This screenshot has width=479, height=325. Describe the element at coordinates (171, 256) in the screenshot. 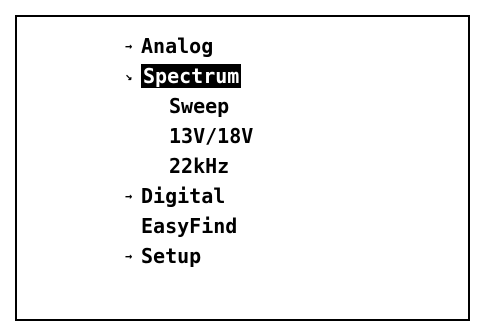

I see `menu-item-label: Setup` at that location.